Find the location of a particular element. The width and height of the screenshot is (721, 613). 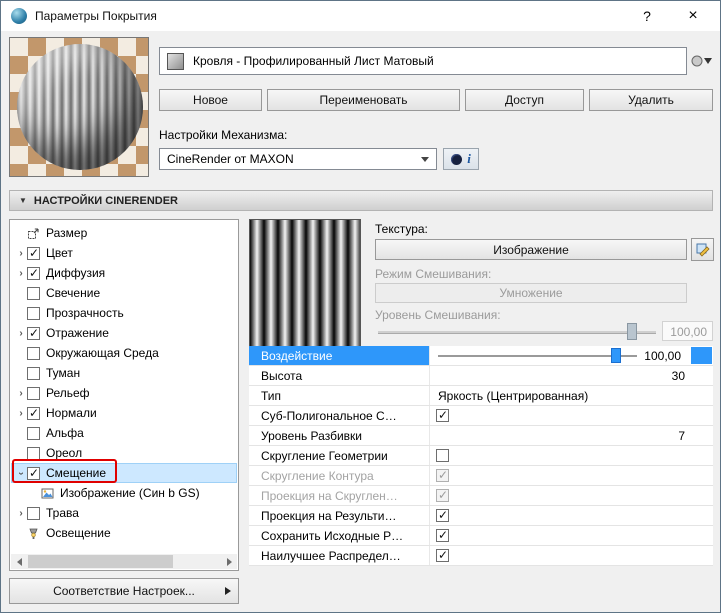

preview-sphere is located at coordinates (80, 107).